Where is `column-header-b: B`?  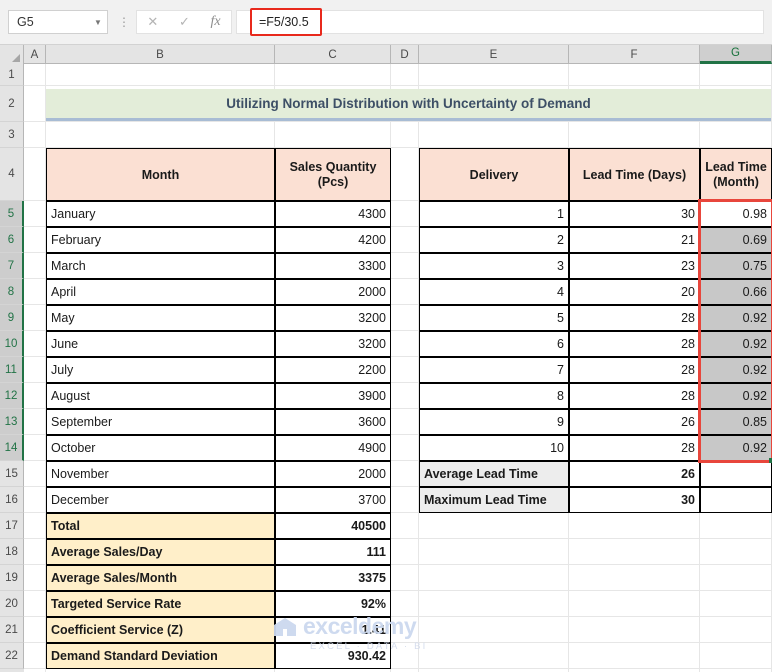
column-header-b: B is located at coordinates (160, 54).